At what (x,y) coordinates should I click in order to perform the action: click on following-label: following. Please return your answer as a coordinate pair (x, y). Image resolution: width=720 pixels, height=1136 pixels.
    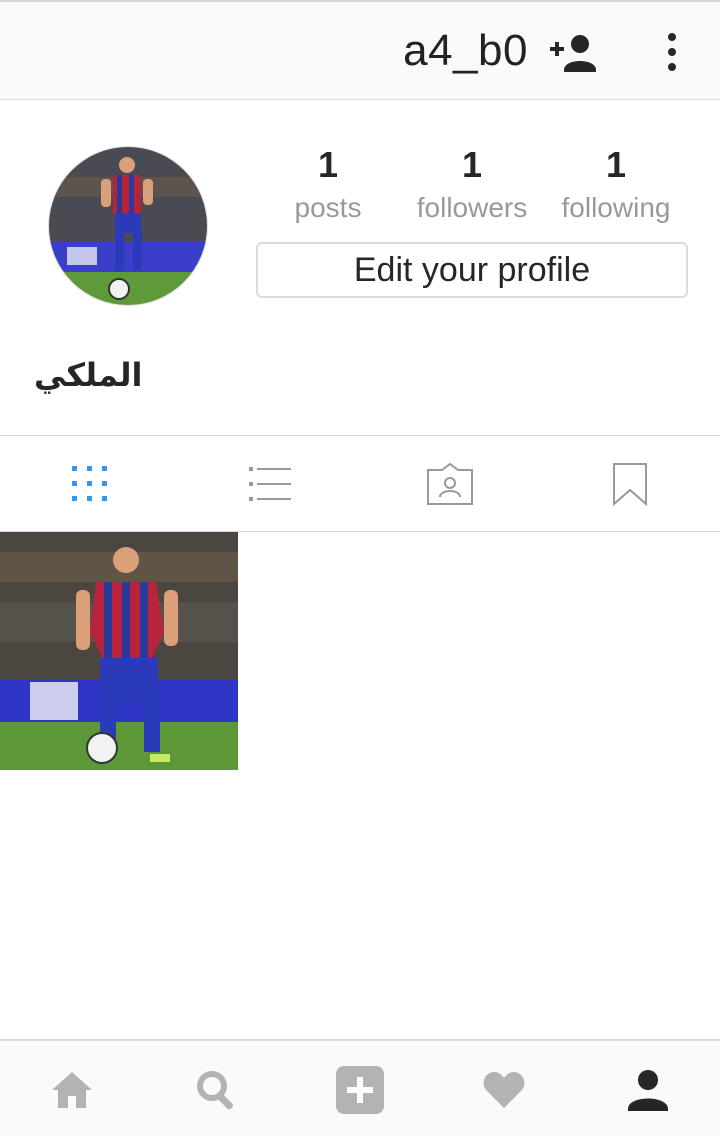
    Looking at the image, I should click on (616, 207).